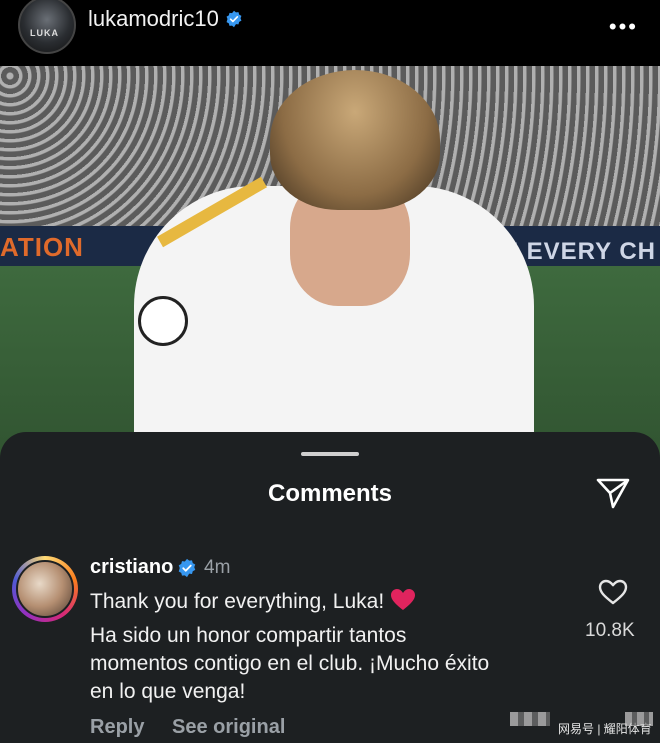 The image size is (660, 743). I want to click on comment-first-line-text: Thank you for everything, Luka!, so click(237, 601).